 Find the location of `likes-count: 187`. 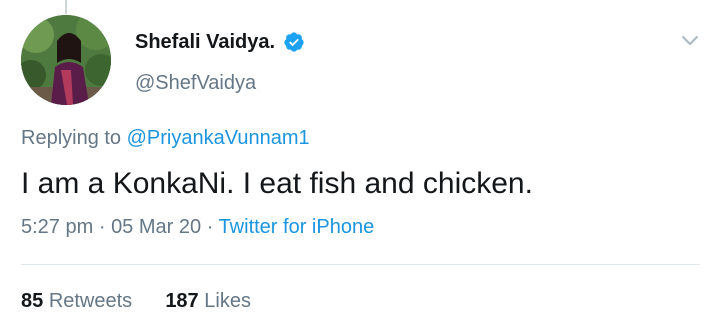

likes-count: 187 is located at coordinates (182, 301).